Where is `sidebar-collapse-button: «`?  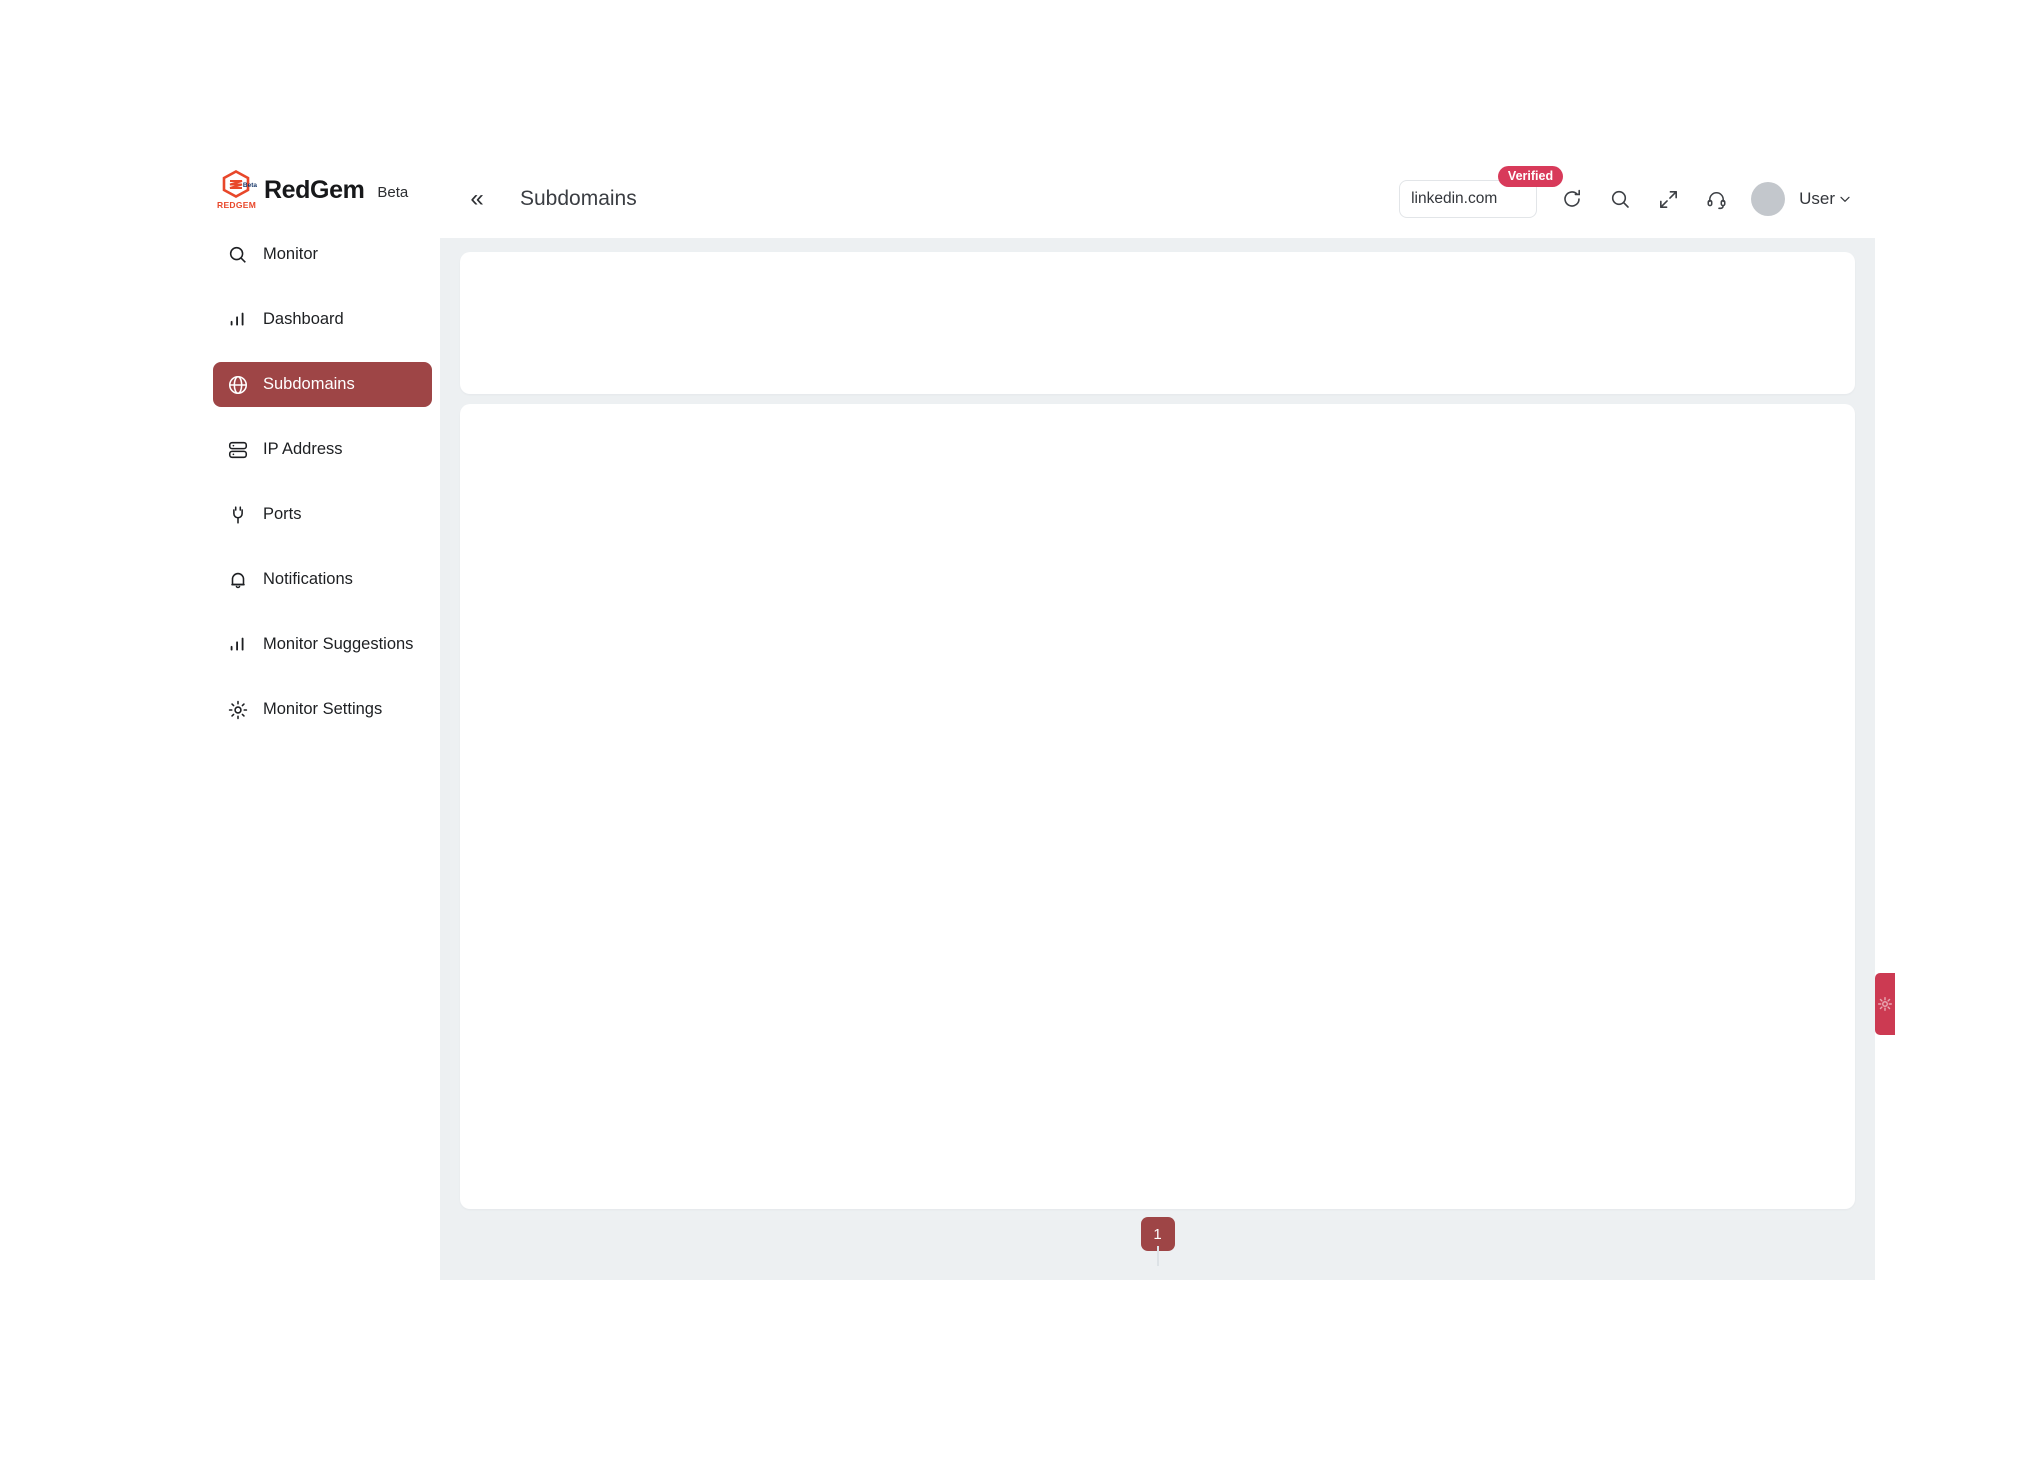
sidebar-collapse-button: « is located at coordinates (477, 199).